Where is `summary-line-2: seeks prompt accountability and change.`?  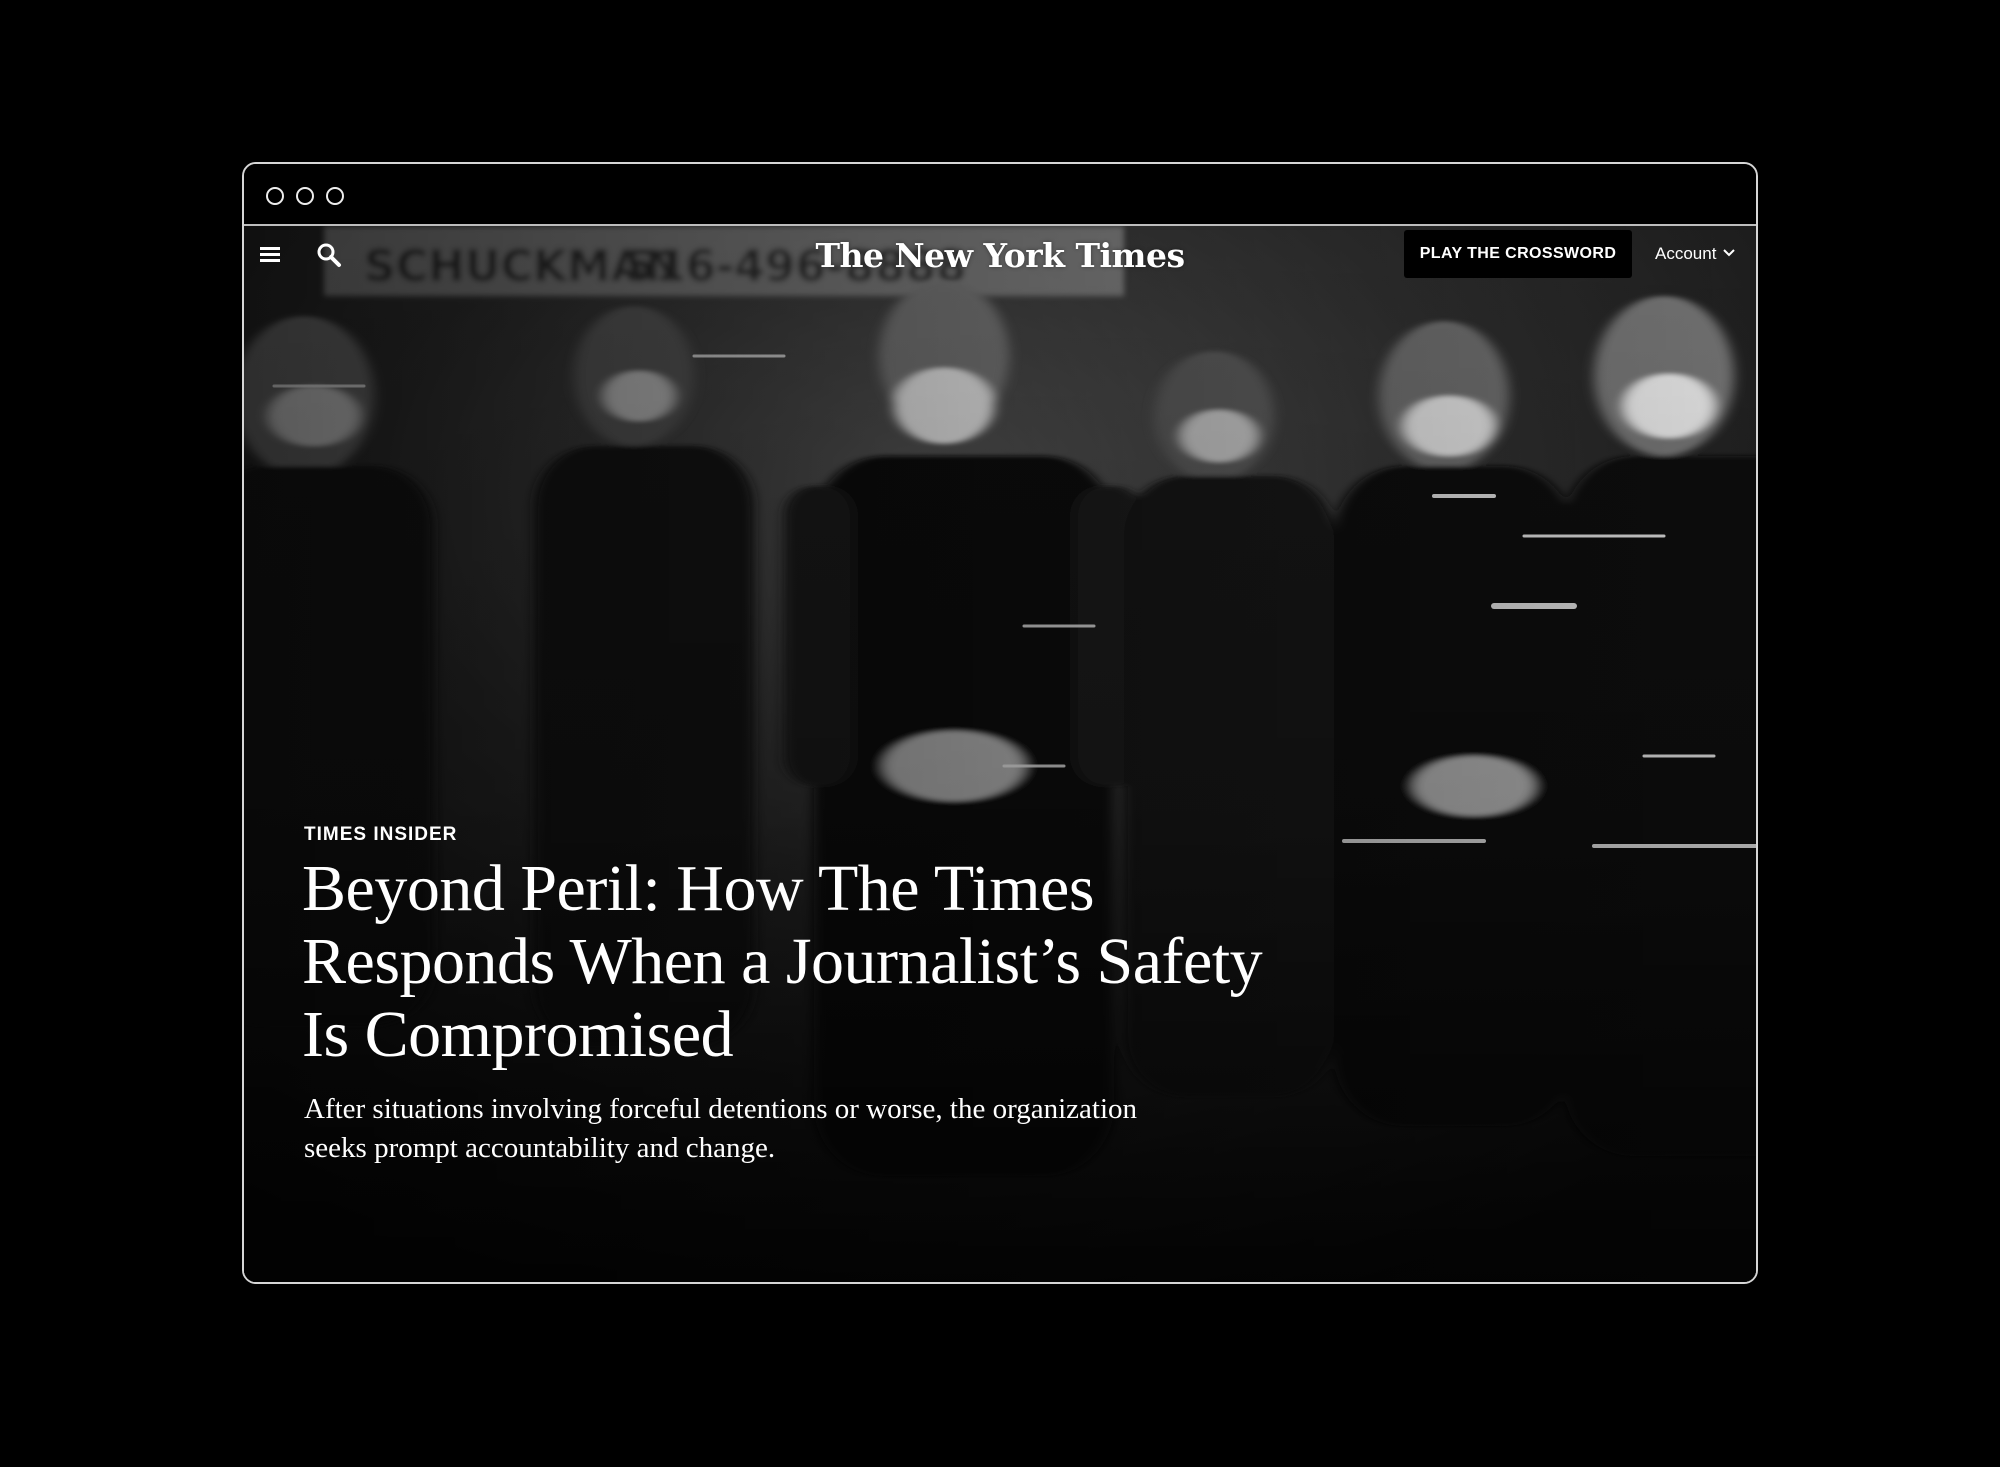
summary-line-2: seeks prompt accountability and change. is located at coordinates (540, 1148).